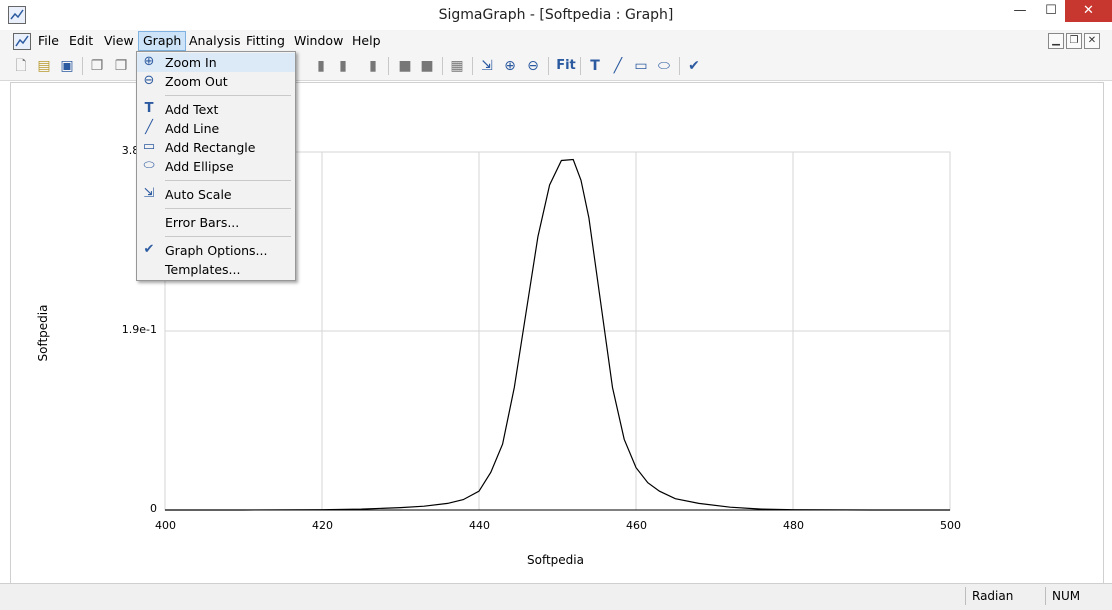 This screenshot has width=1112, height=610. What do you see at coordinates (1003, 596) in the screenshot?
I see `angle-mode-indicator: Radian` at bounding box center [1003, 596].